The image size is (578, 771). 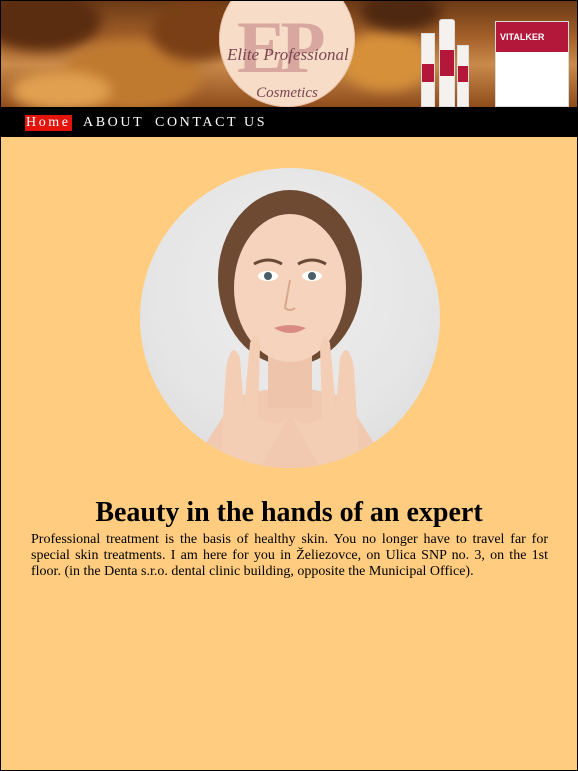 I want to click on product-bottle, so click(x=428, y=70).